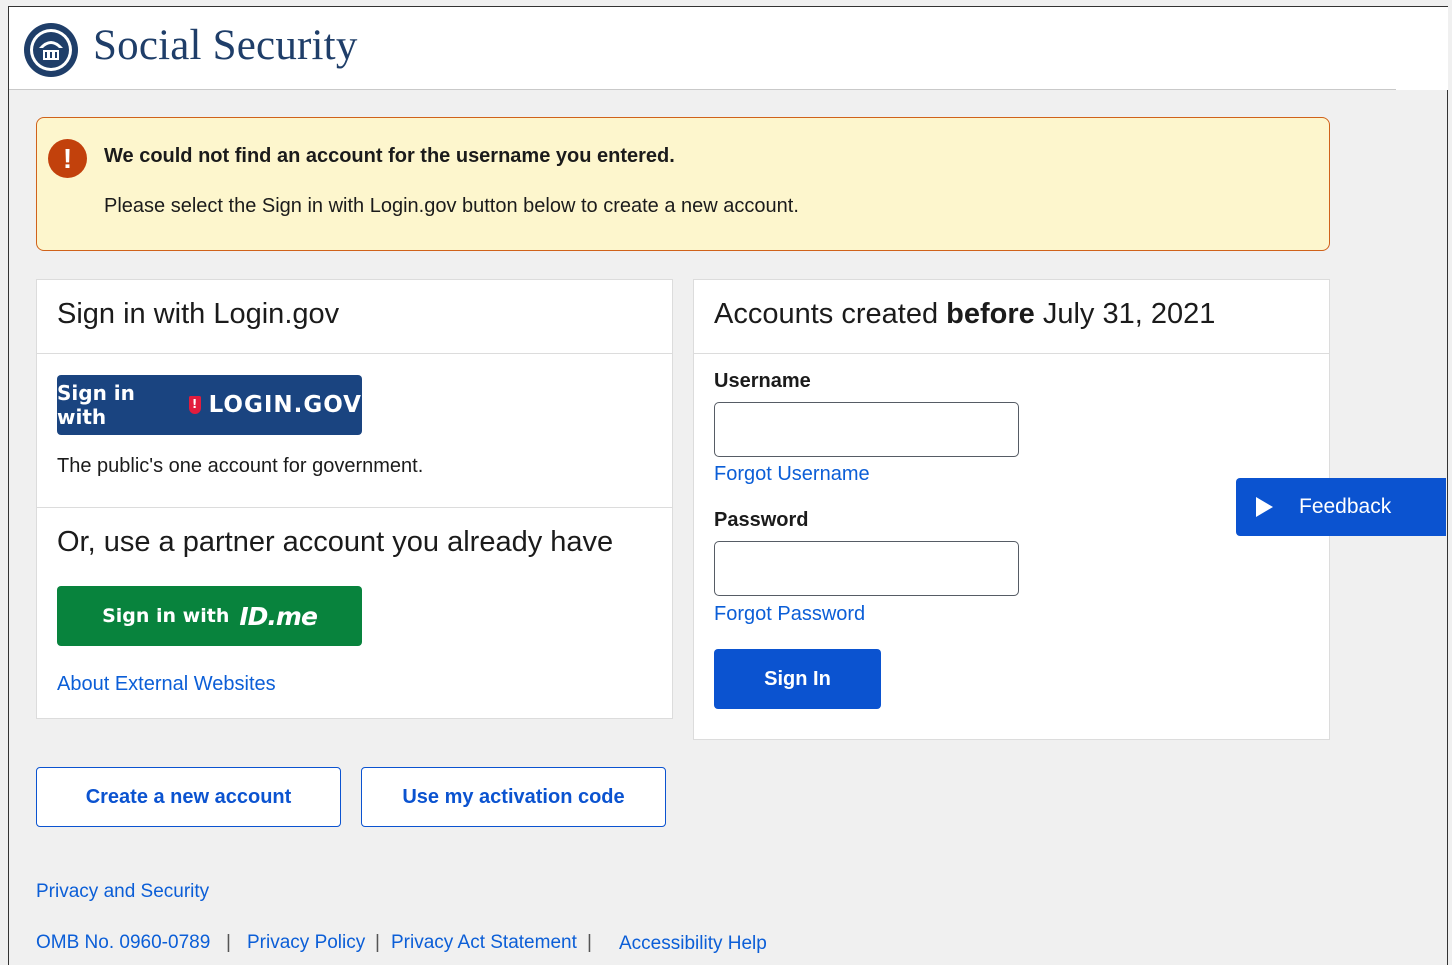  I want to click on password-input, so click(866, 568).